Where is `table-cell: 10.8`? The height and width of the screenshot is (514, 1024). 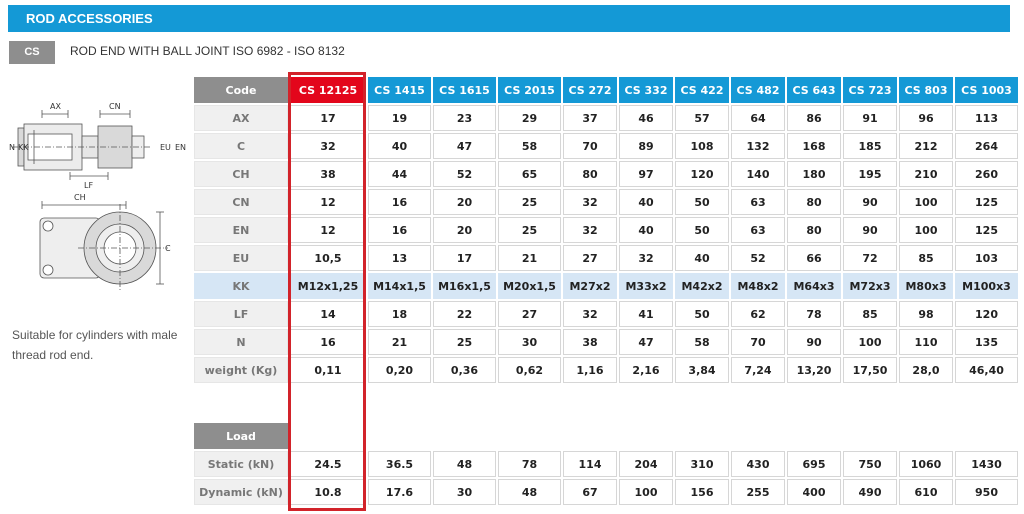
table-cell: 10.8 is located at coordinates (328, 492).